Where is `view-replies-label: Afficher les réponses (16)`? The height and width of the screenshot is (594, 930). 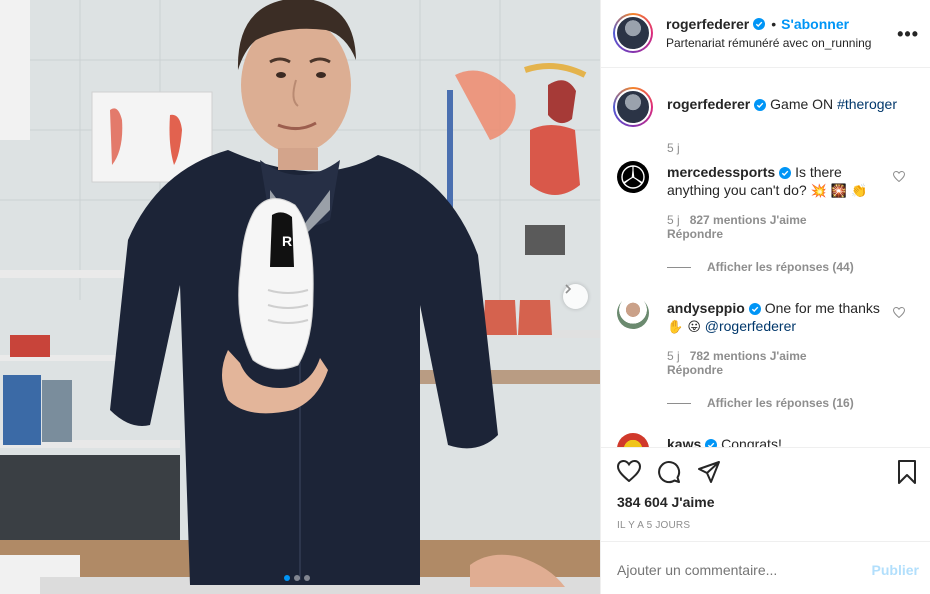
view-replies-label: Afficher les réponses (16) is located at coordinates (780, 403).